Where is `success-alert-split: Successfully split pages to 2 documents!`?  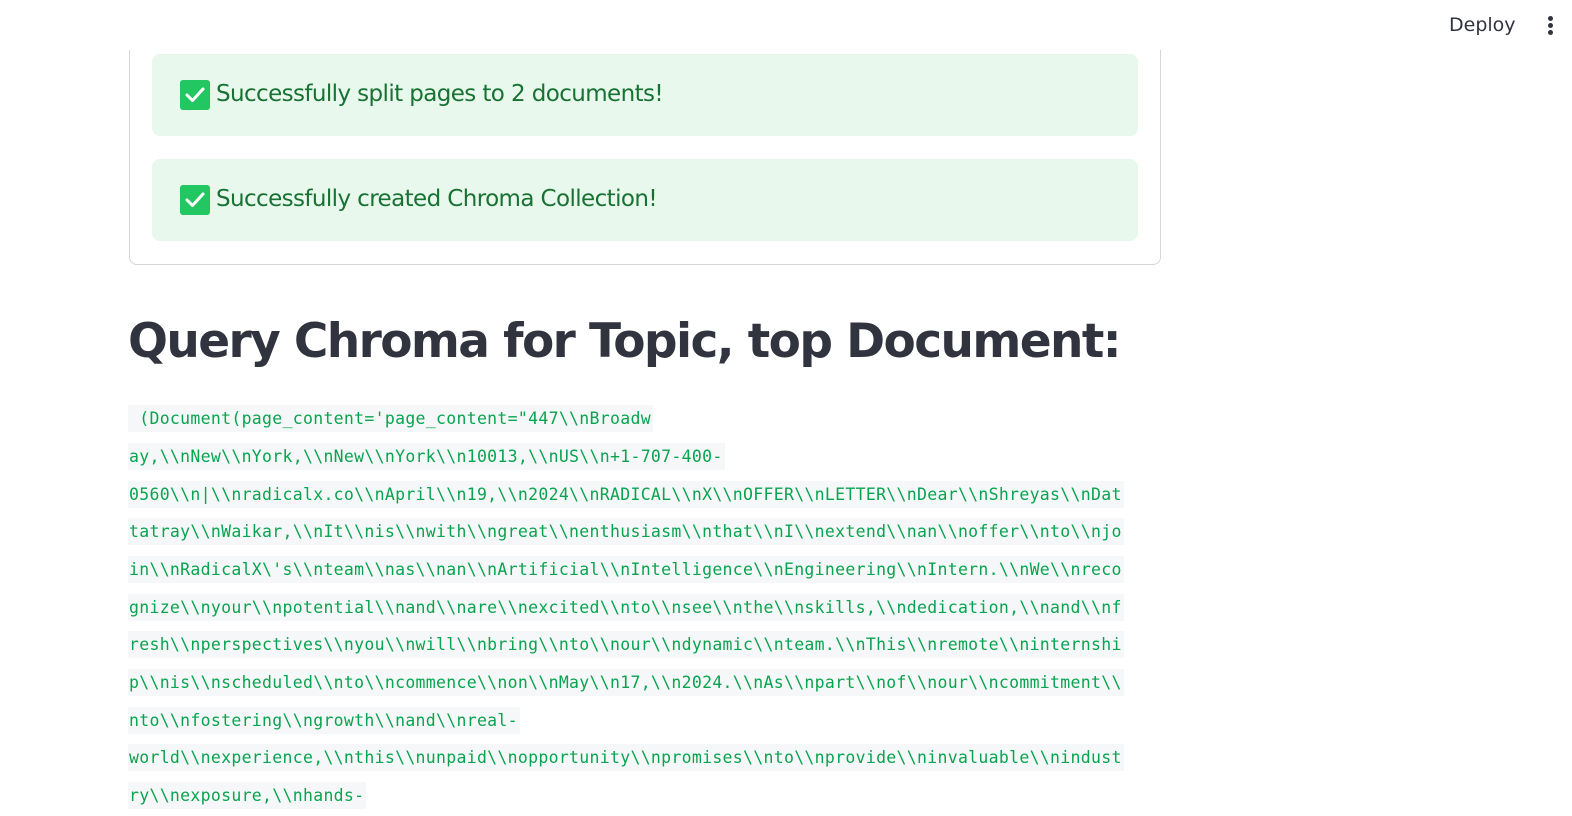
success-alert-split: Successfully split pages to 2 documents! is located at coordinates (645, 95).